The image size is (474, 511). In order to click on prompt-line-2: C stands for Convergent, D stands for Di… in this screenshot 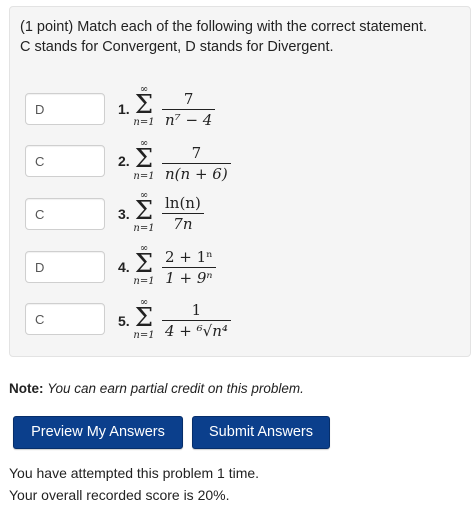, I will do `click(177, 47)`.